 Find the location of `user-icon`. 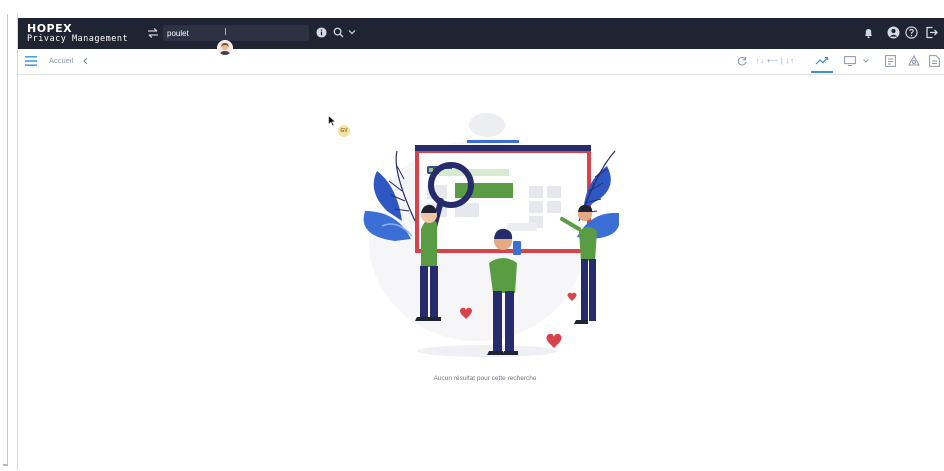

user-icon is located at coordinates (893, 32).